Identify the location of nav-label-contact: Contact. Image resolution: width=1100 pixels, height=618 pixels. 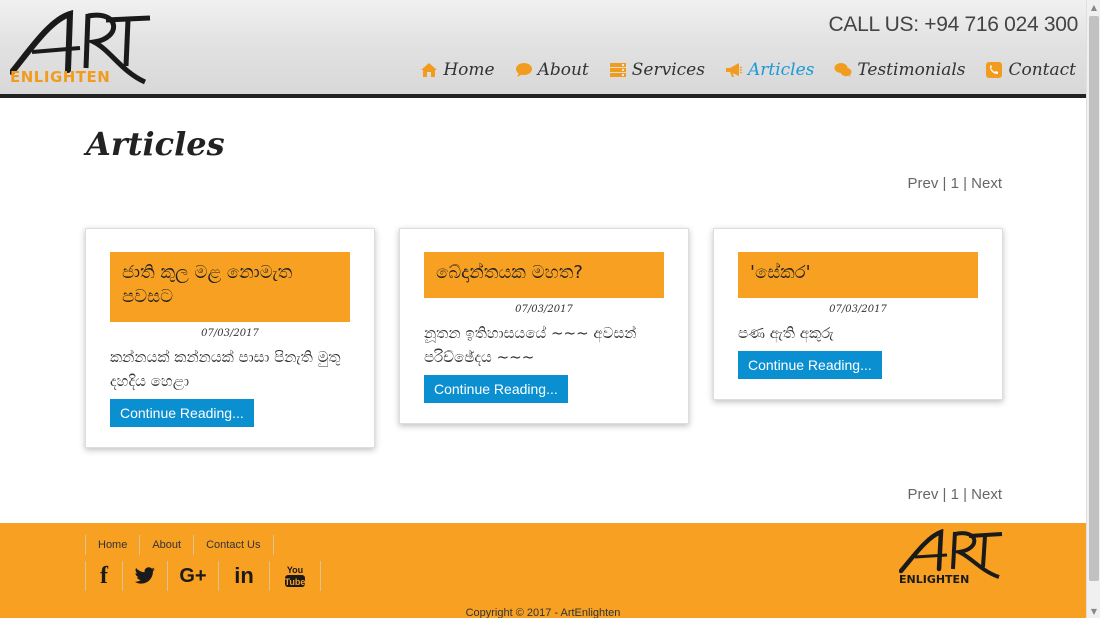
(1042, 70).